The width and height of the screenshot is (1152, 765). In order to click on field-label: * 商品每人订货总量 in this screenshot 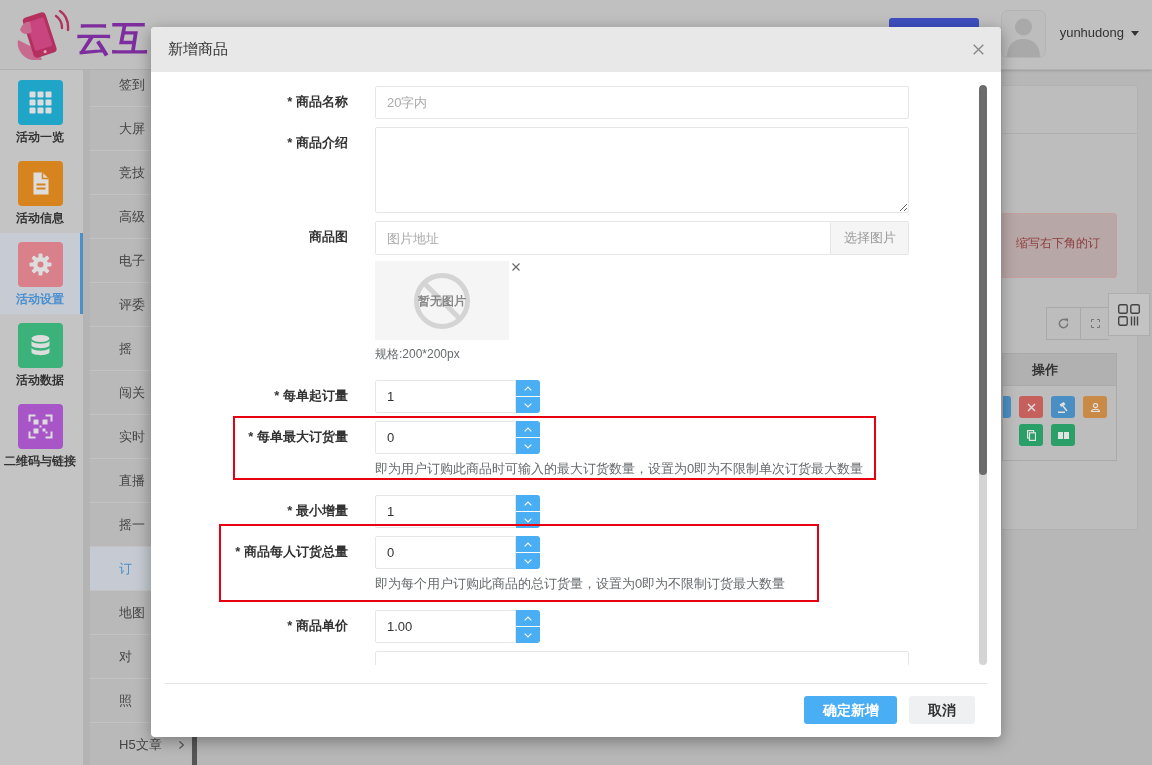, I will do `click(291, 552)`.